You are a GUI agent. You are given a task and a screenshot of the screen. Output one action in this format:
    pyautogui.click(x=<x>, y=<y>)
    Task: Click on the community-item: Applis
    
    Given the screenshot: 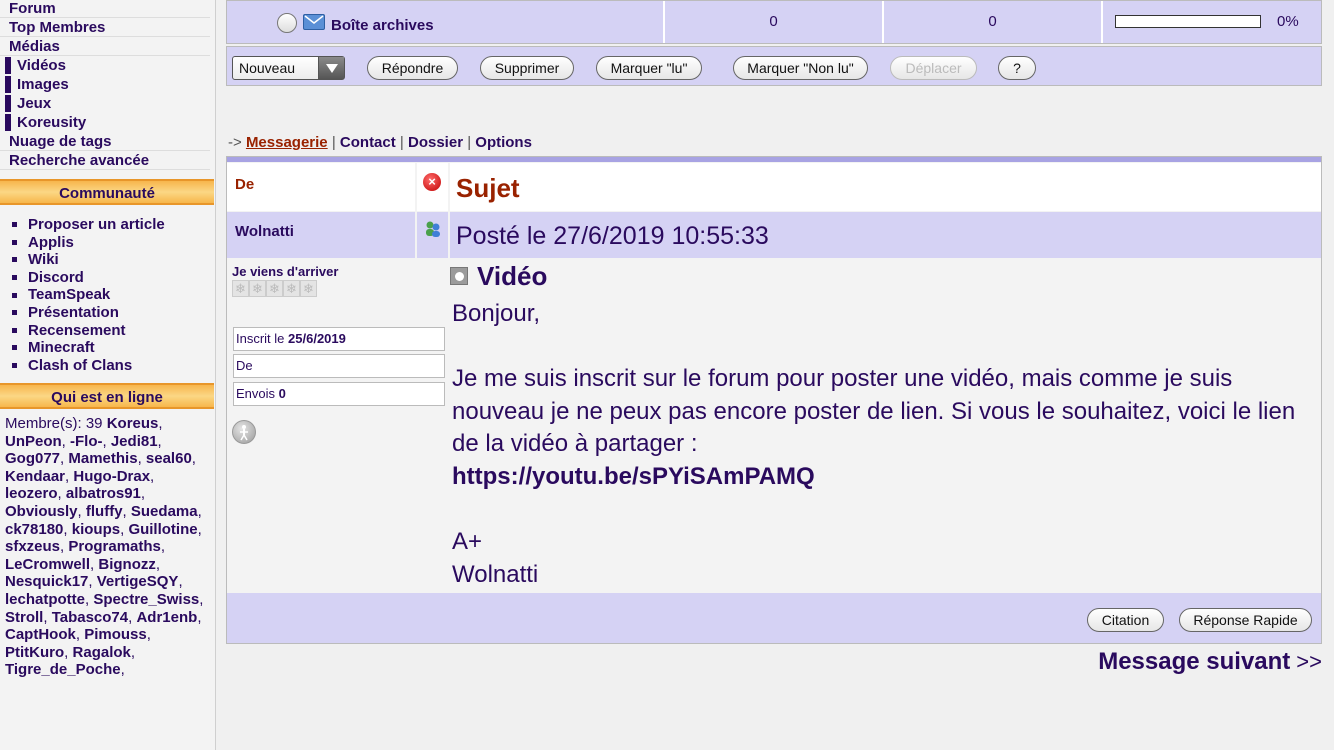 What is the action you would take?
    pyautogui.click(x=88, y=243)
    